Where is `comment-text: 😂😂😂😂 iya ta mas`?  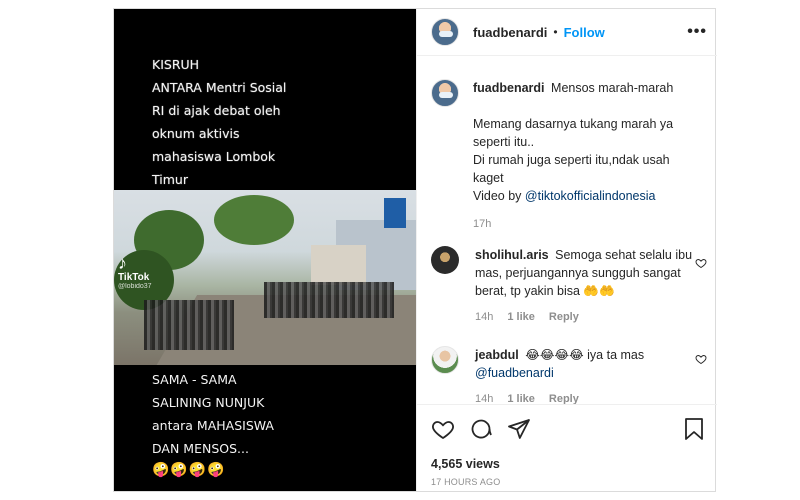
comment-text: 😂😂😂😂 iya ta mas is located at coordinates (585, 355).